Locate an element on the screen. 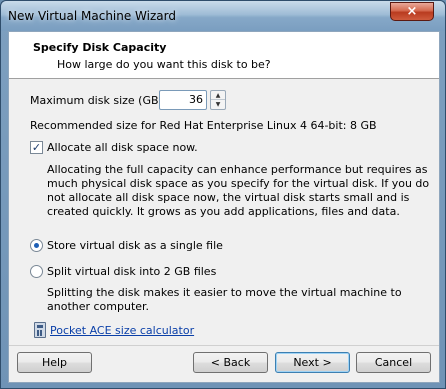 The image size is (446, 389). back-button: < Back is located at coordinates (230, 362).